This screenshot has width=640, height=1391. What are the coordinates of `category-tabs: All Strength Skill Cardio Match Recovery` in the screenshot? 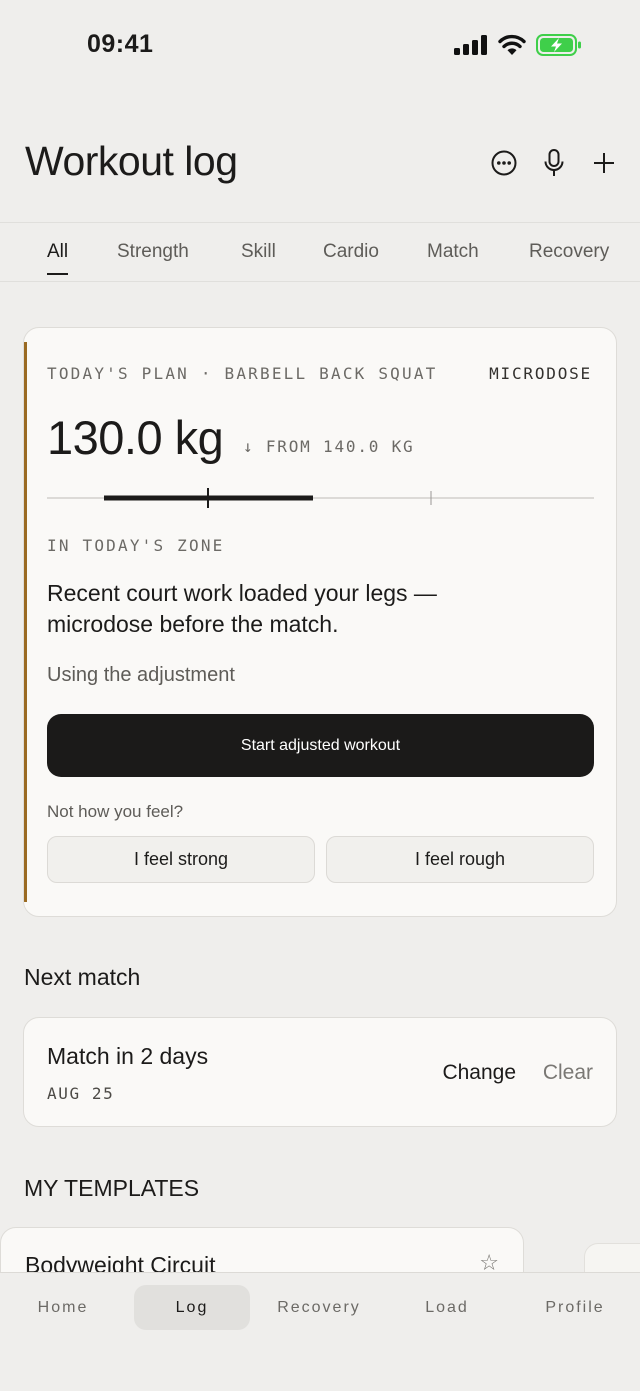 It's located at (320, 252).